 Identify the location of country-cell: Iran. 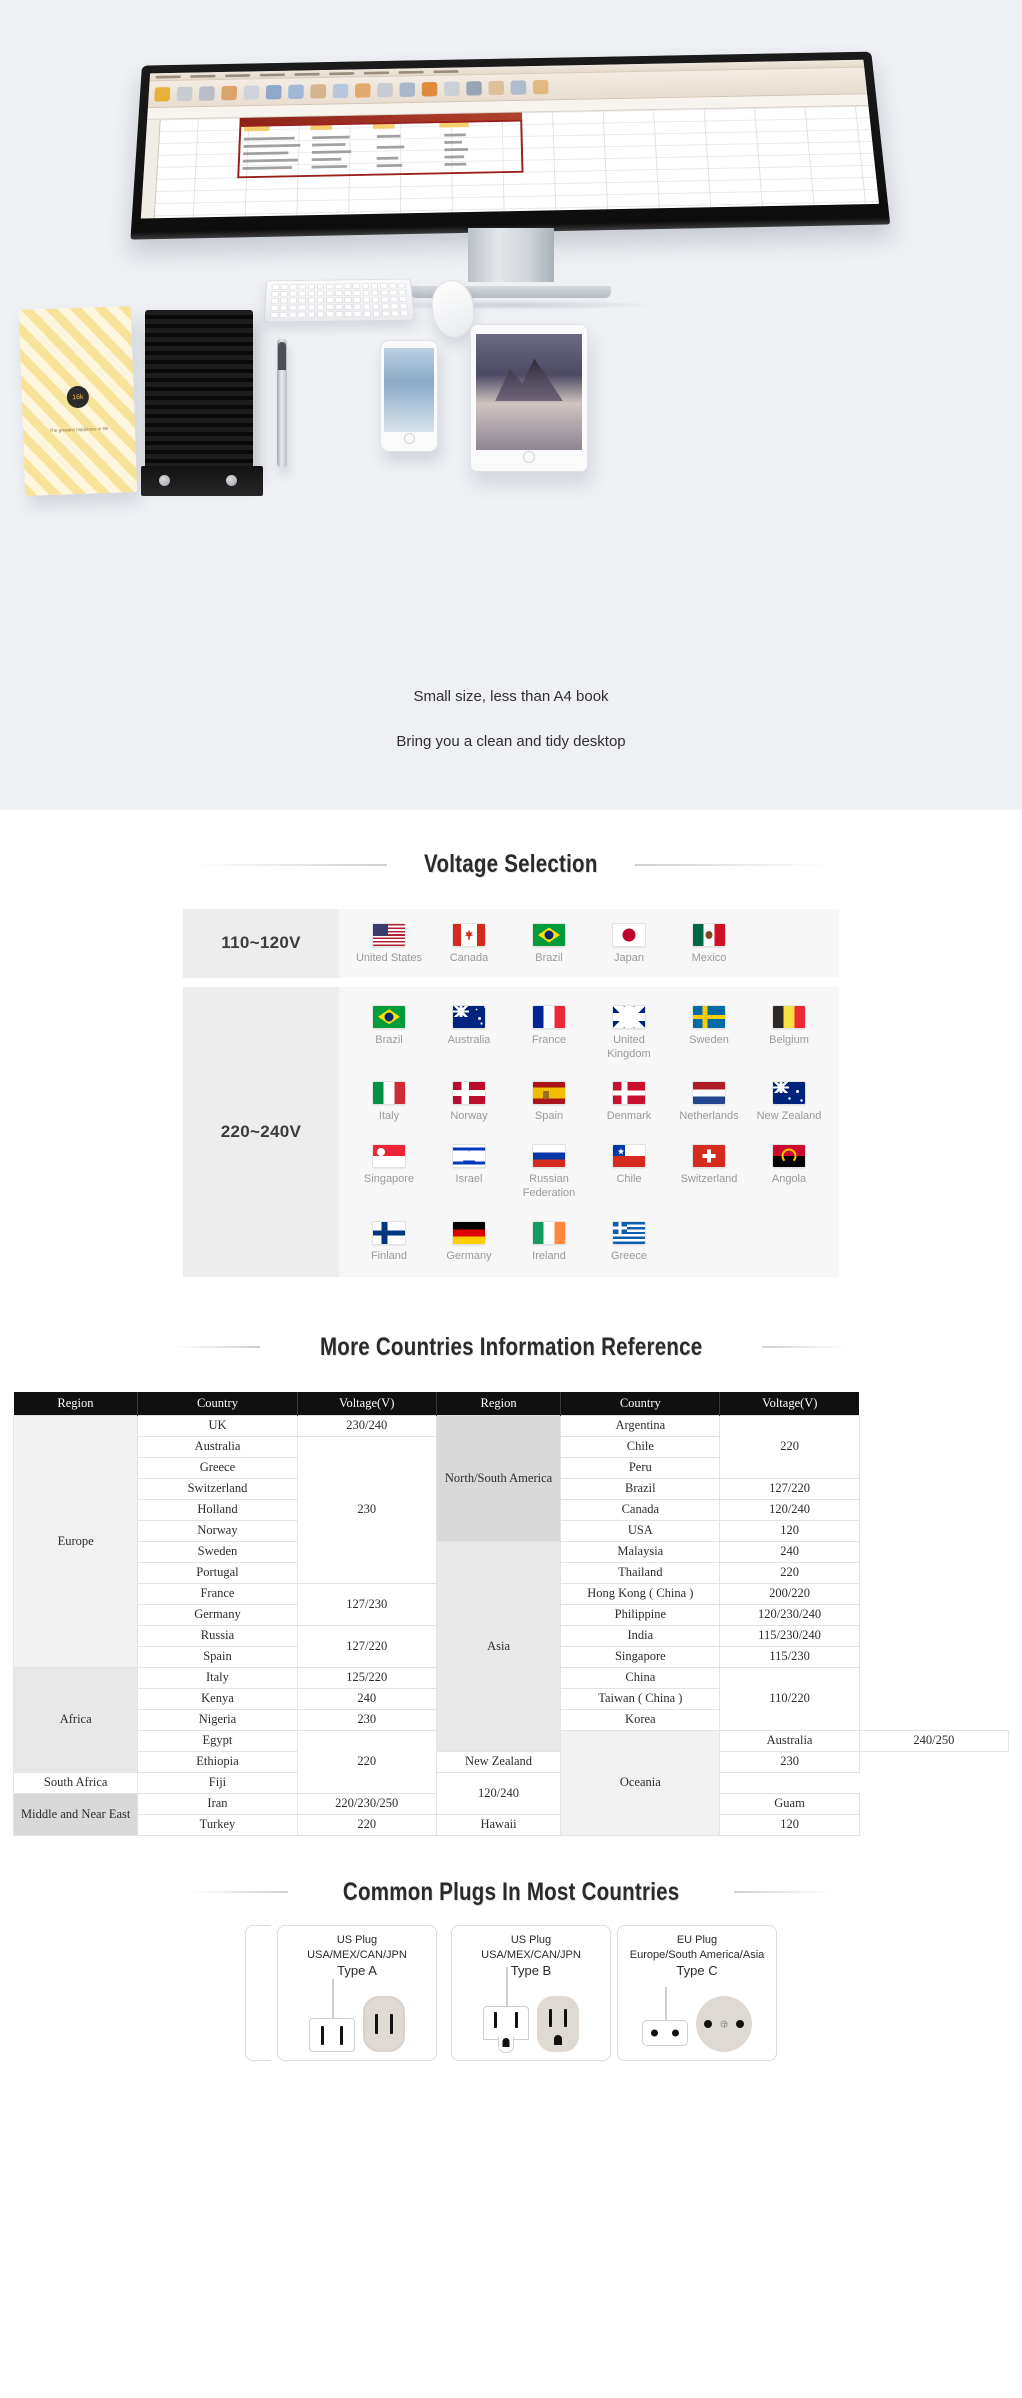
(217, 1803).